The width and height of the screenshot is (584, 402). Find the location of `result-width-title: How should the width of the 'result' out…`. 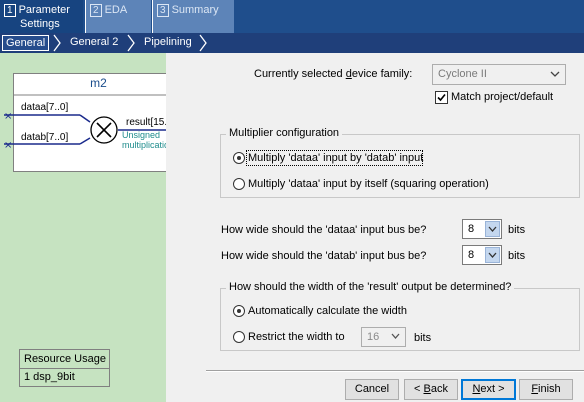

result-width-title: How should the width of the 'result' out… is located at coordinates (370, 287).